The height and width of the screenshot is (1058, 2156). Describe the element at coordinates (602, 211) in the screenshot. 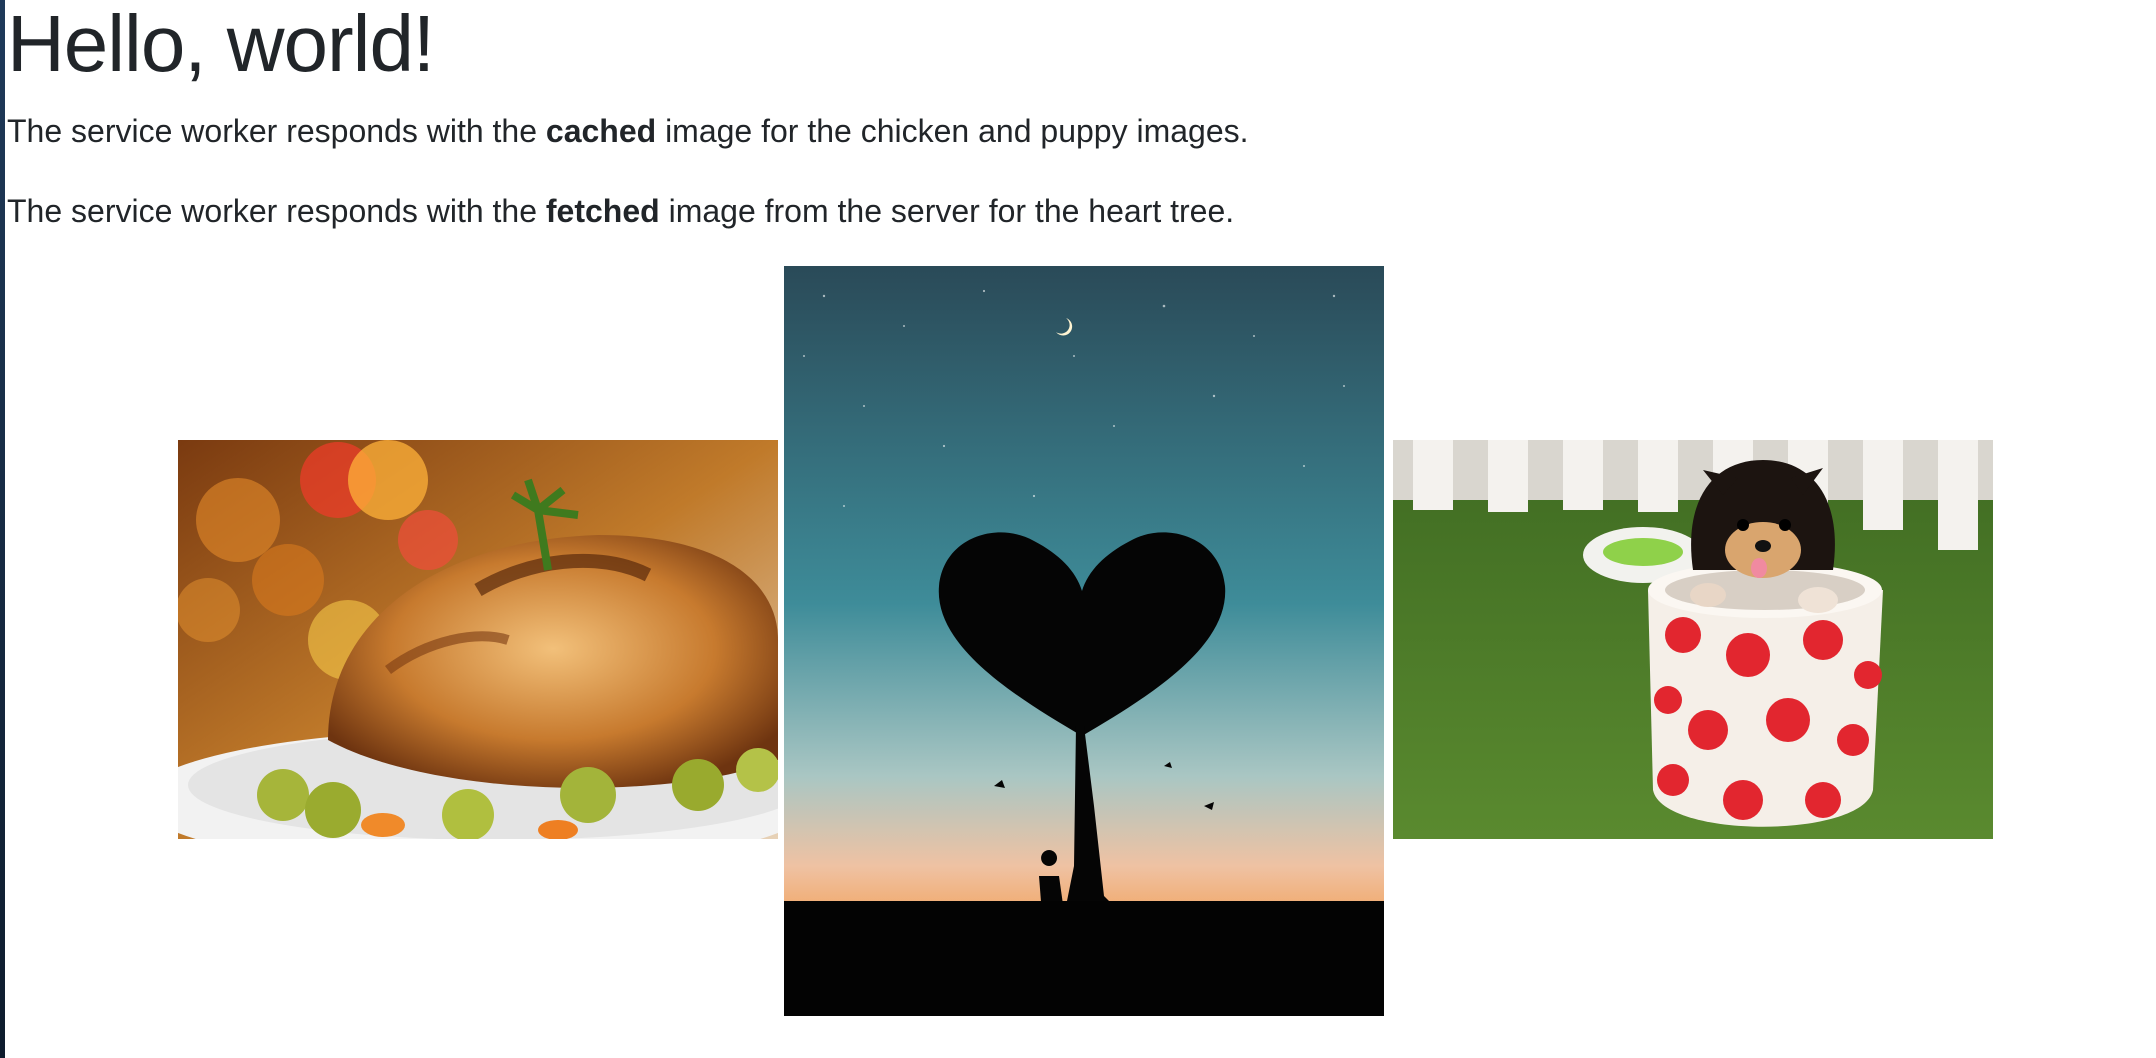

I see `fetched-keyword: fetched` at that location.